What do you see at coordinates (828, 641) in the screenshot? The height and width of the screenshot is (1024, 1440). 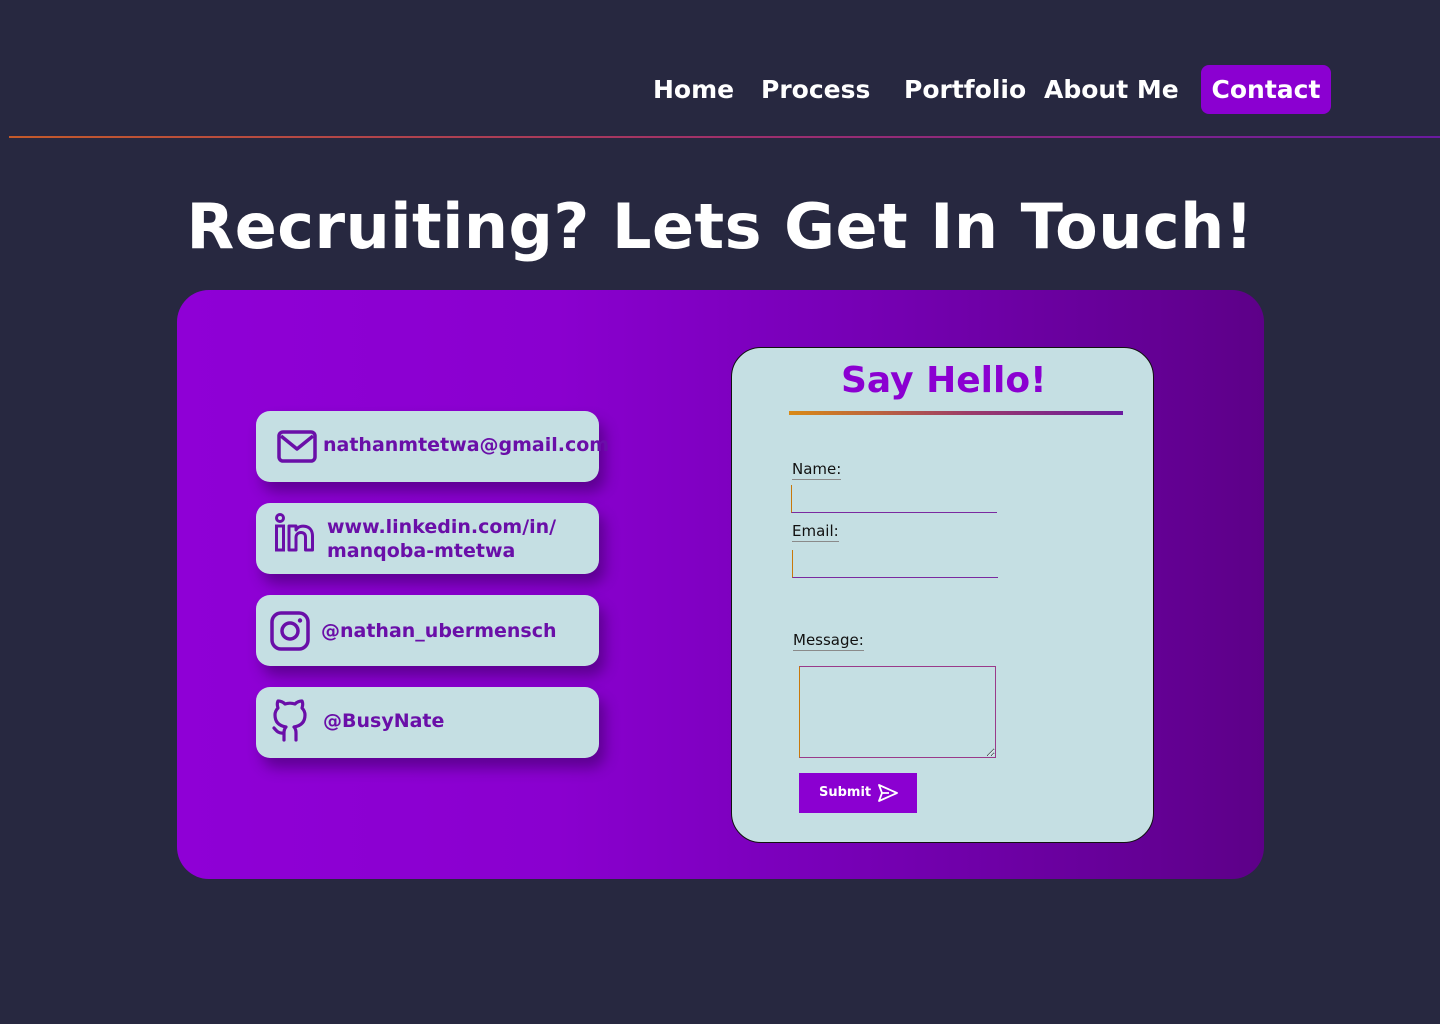 I see `message-label: Message:` at bounding box center [828, 641].